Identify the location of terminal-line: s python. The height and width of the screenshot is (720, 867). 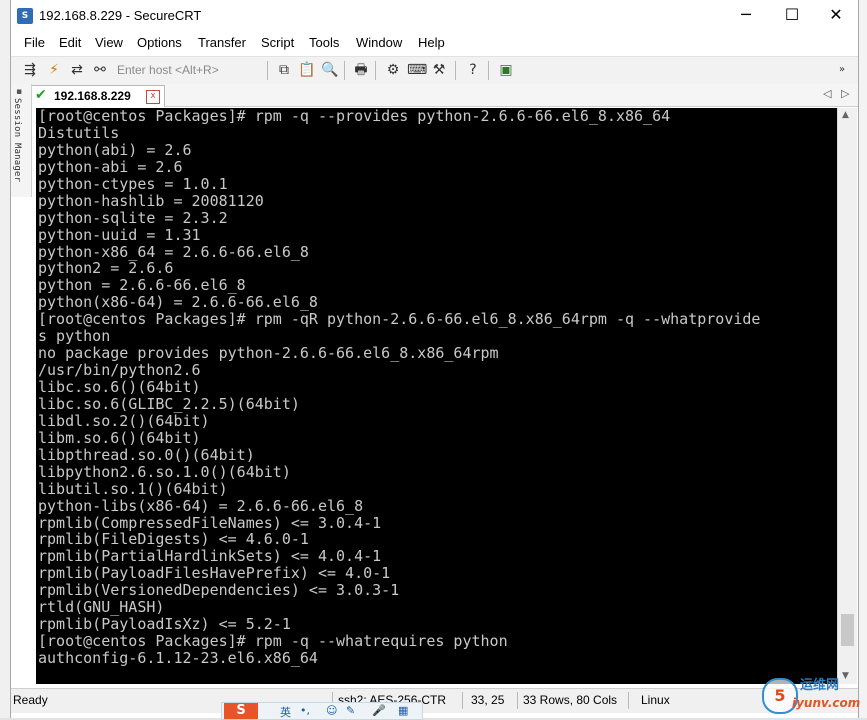
(74, 336).